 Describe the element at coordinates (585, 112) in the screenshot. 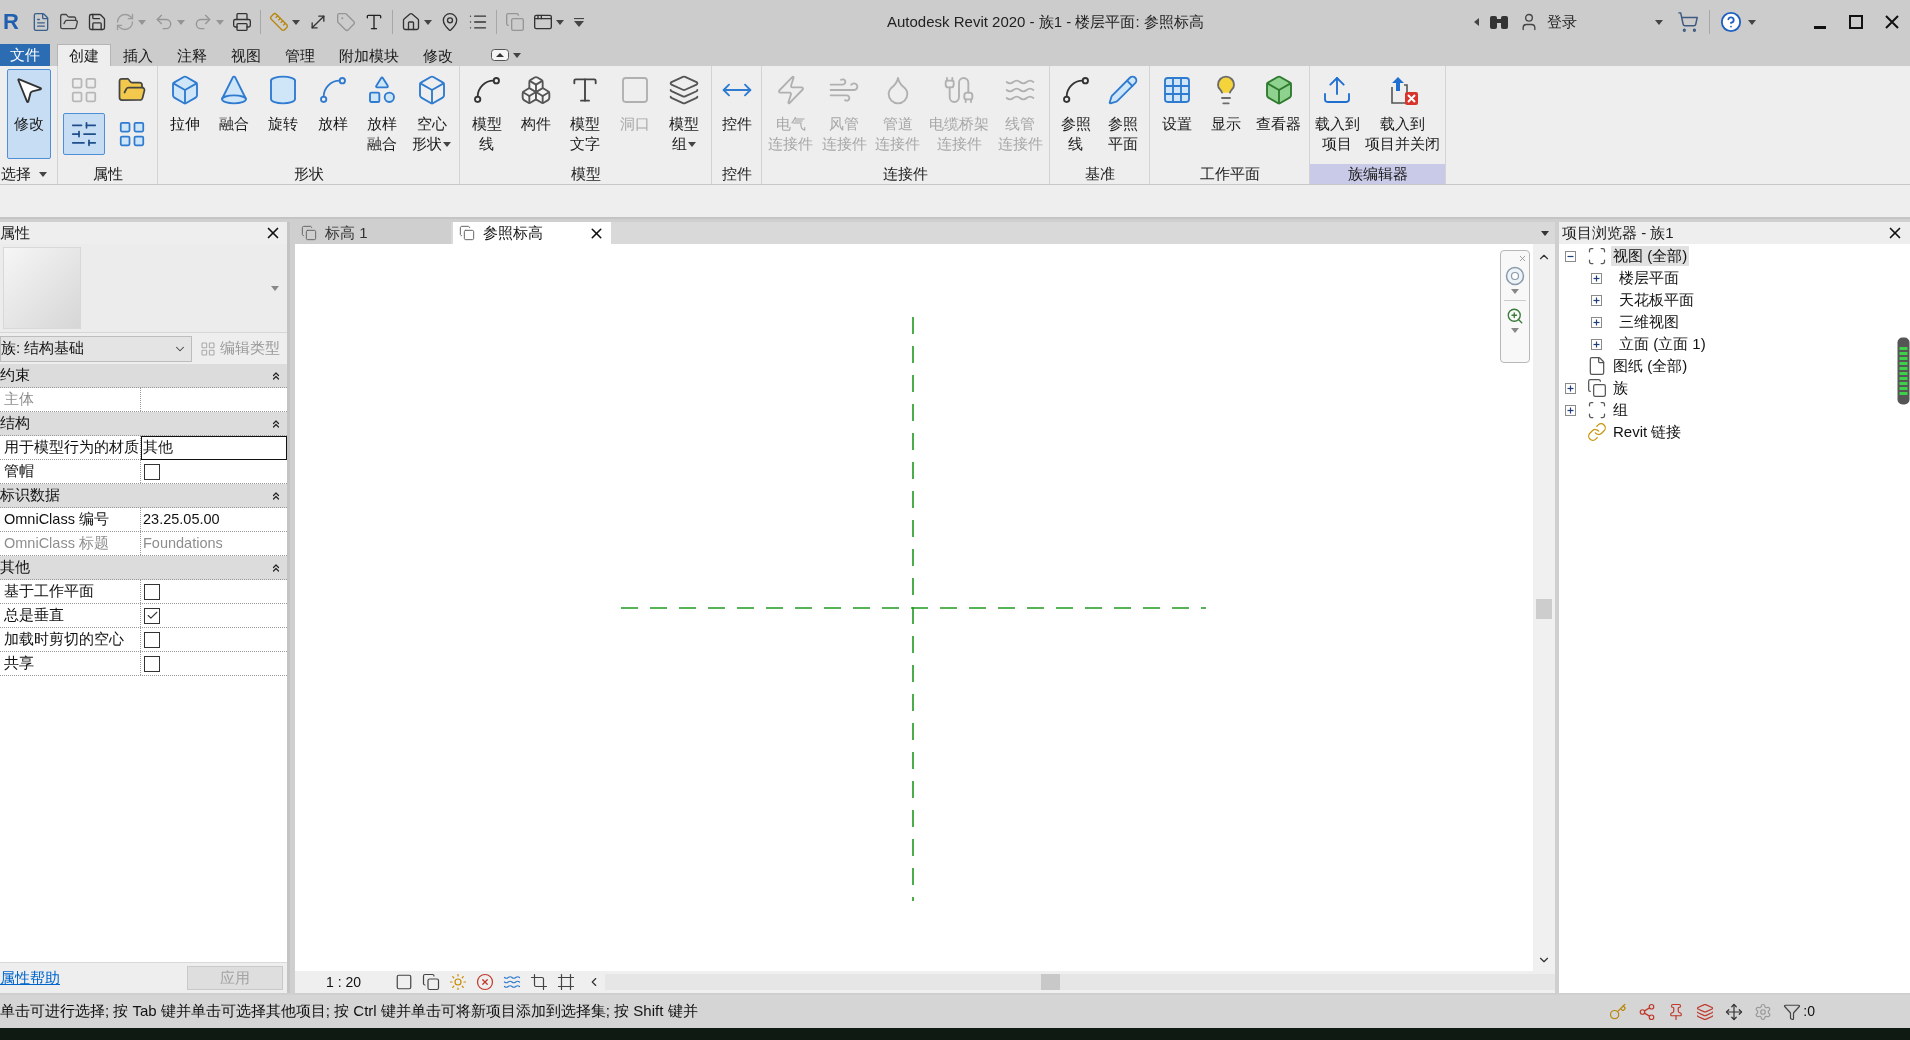

I see `ribbon-button: 模型 文字` at that location.